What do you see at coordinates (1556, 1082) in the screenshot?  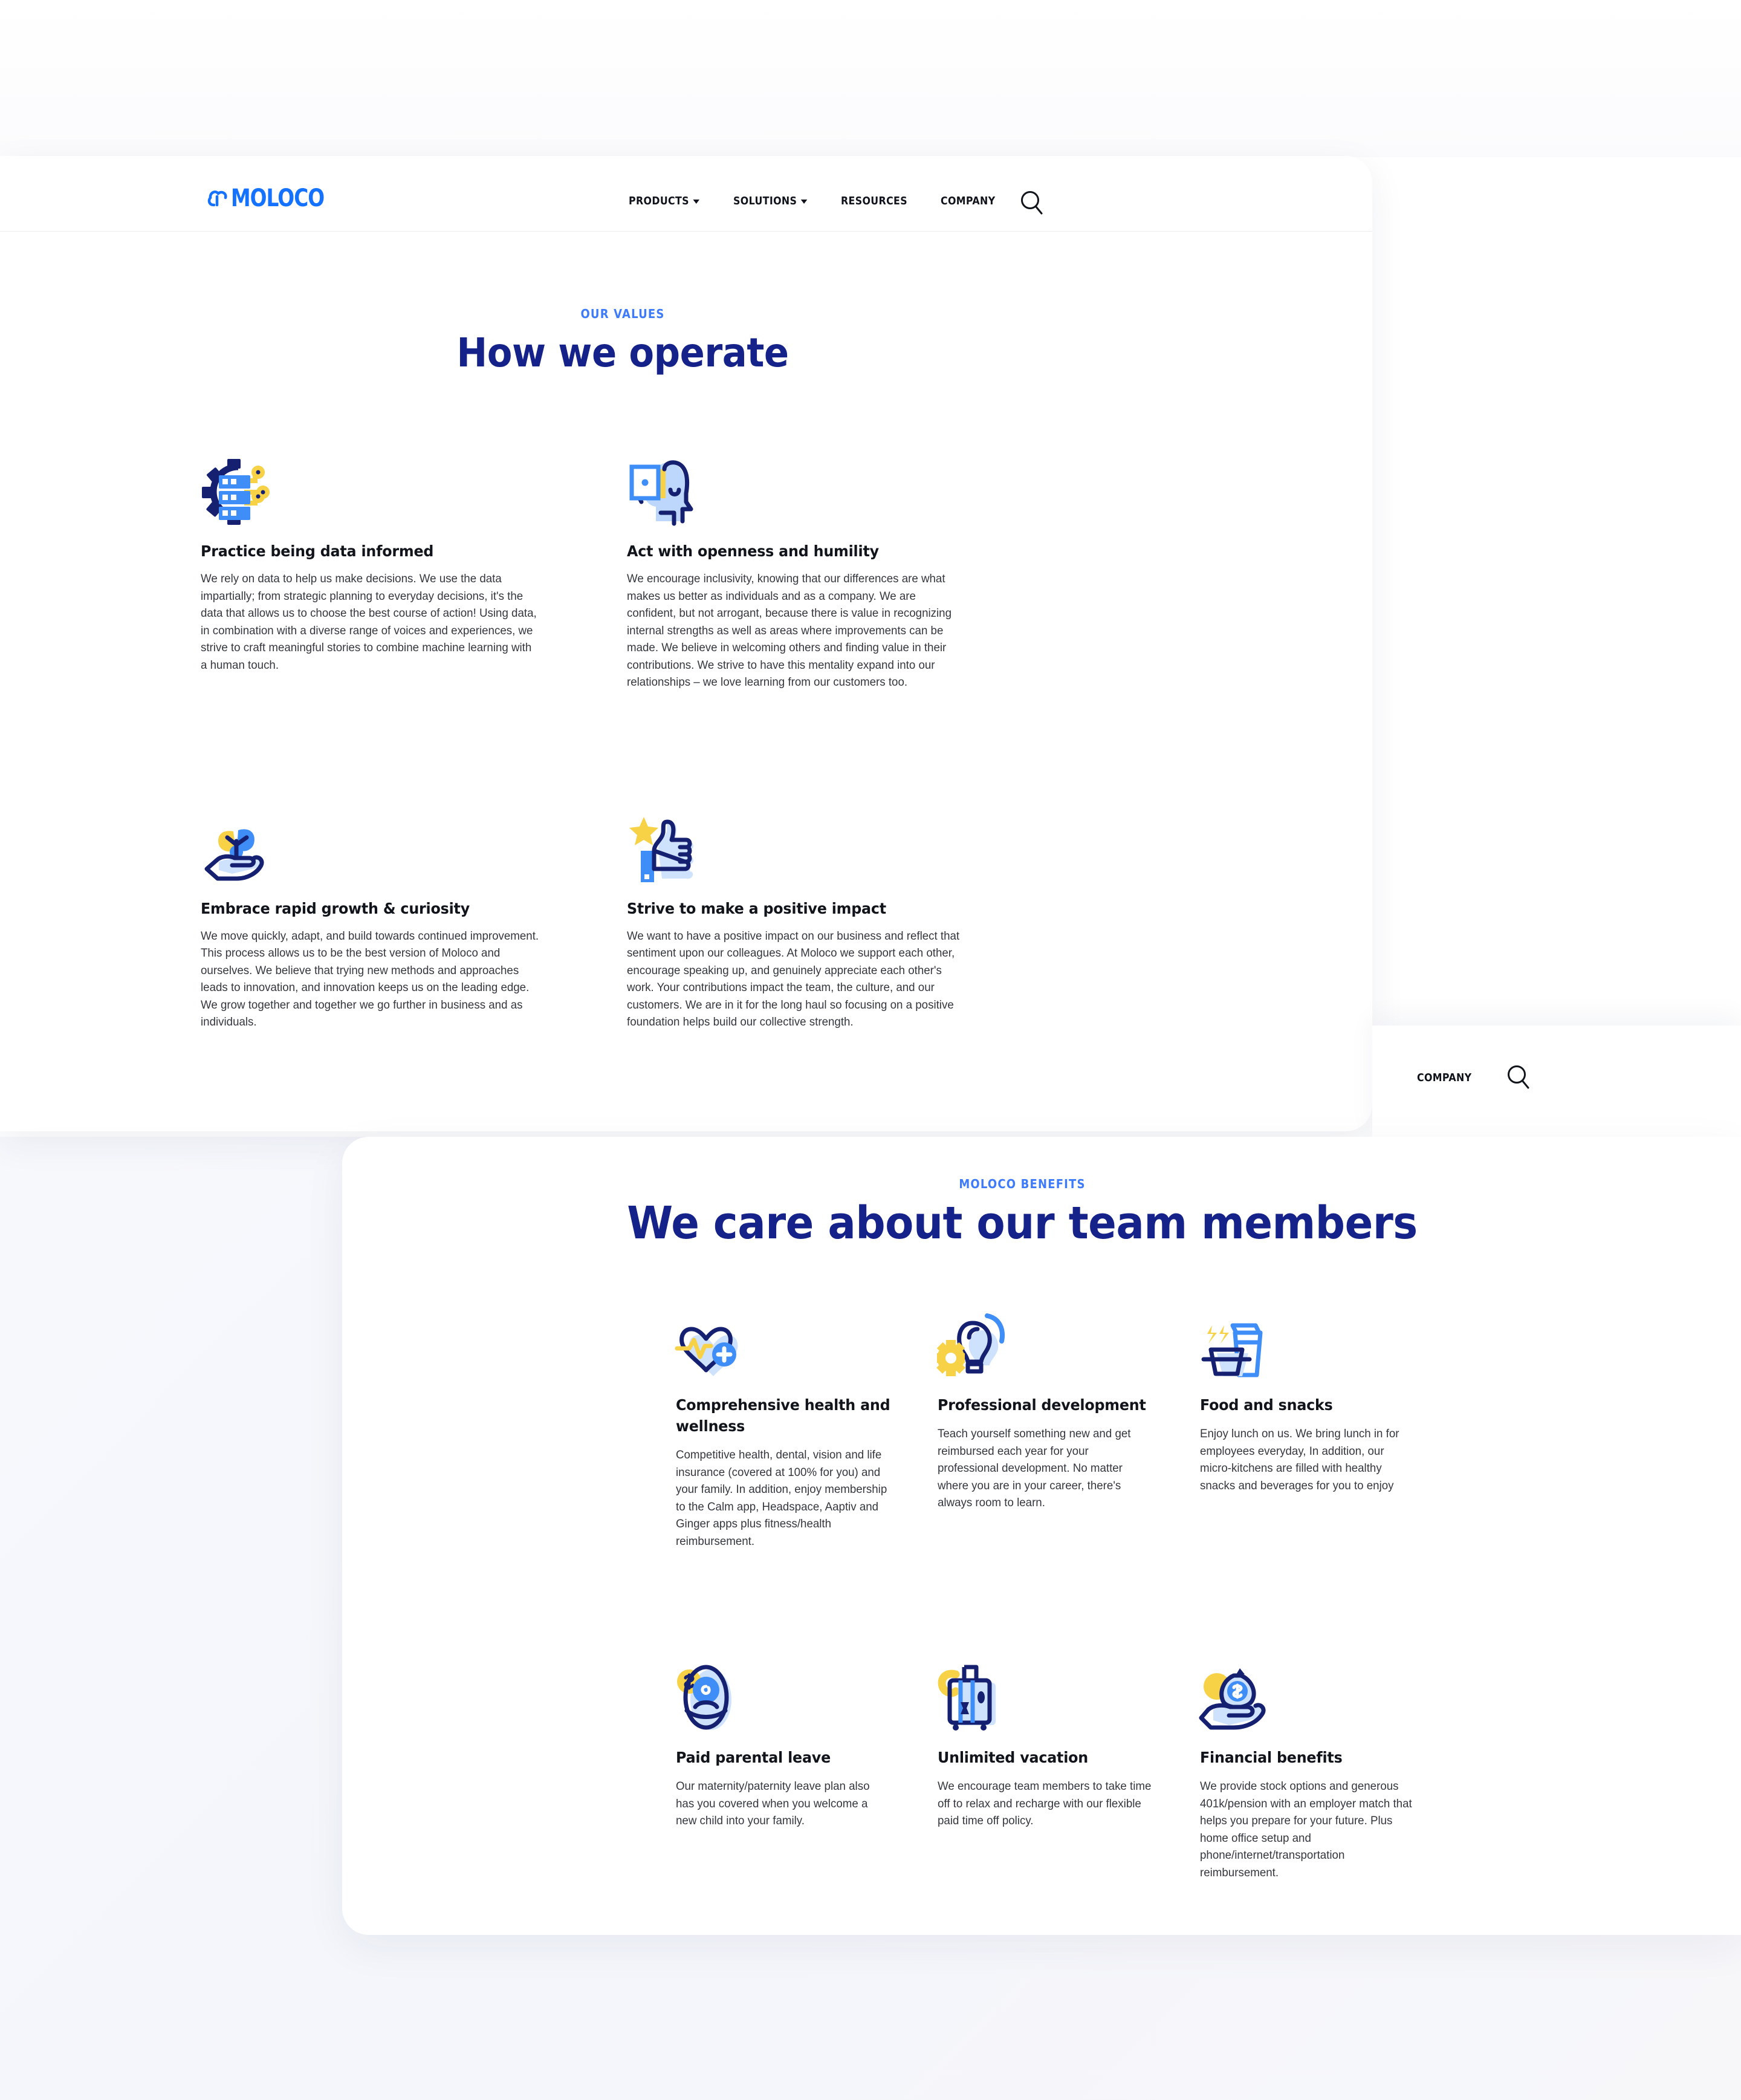 I see `nav-fragment-panel: COMPANY` at bounding box center [1556, 1082].